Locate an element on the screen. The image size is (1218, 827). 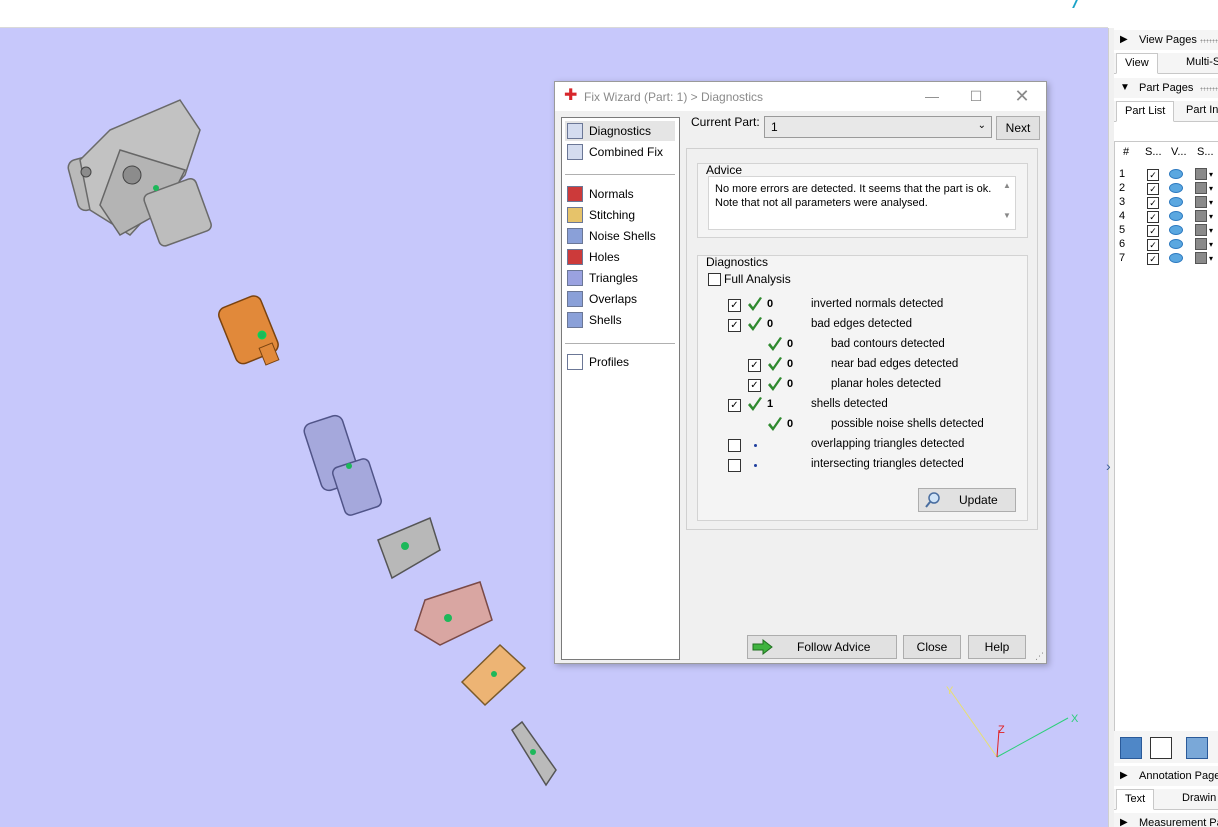
part-grey-assembly is located at coordinates (139, 173).